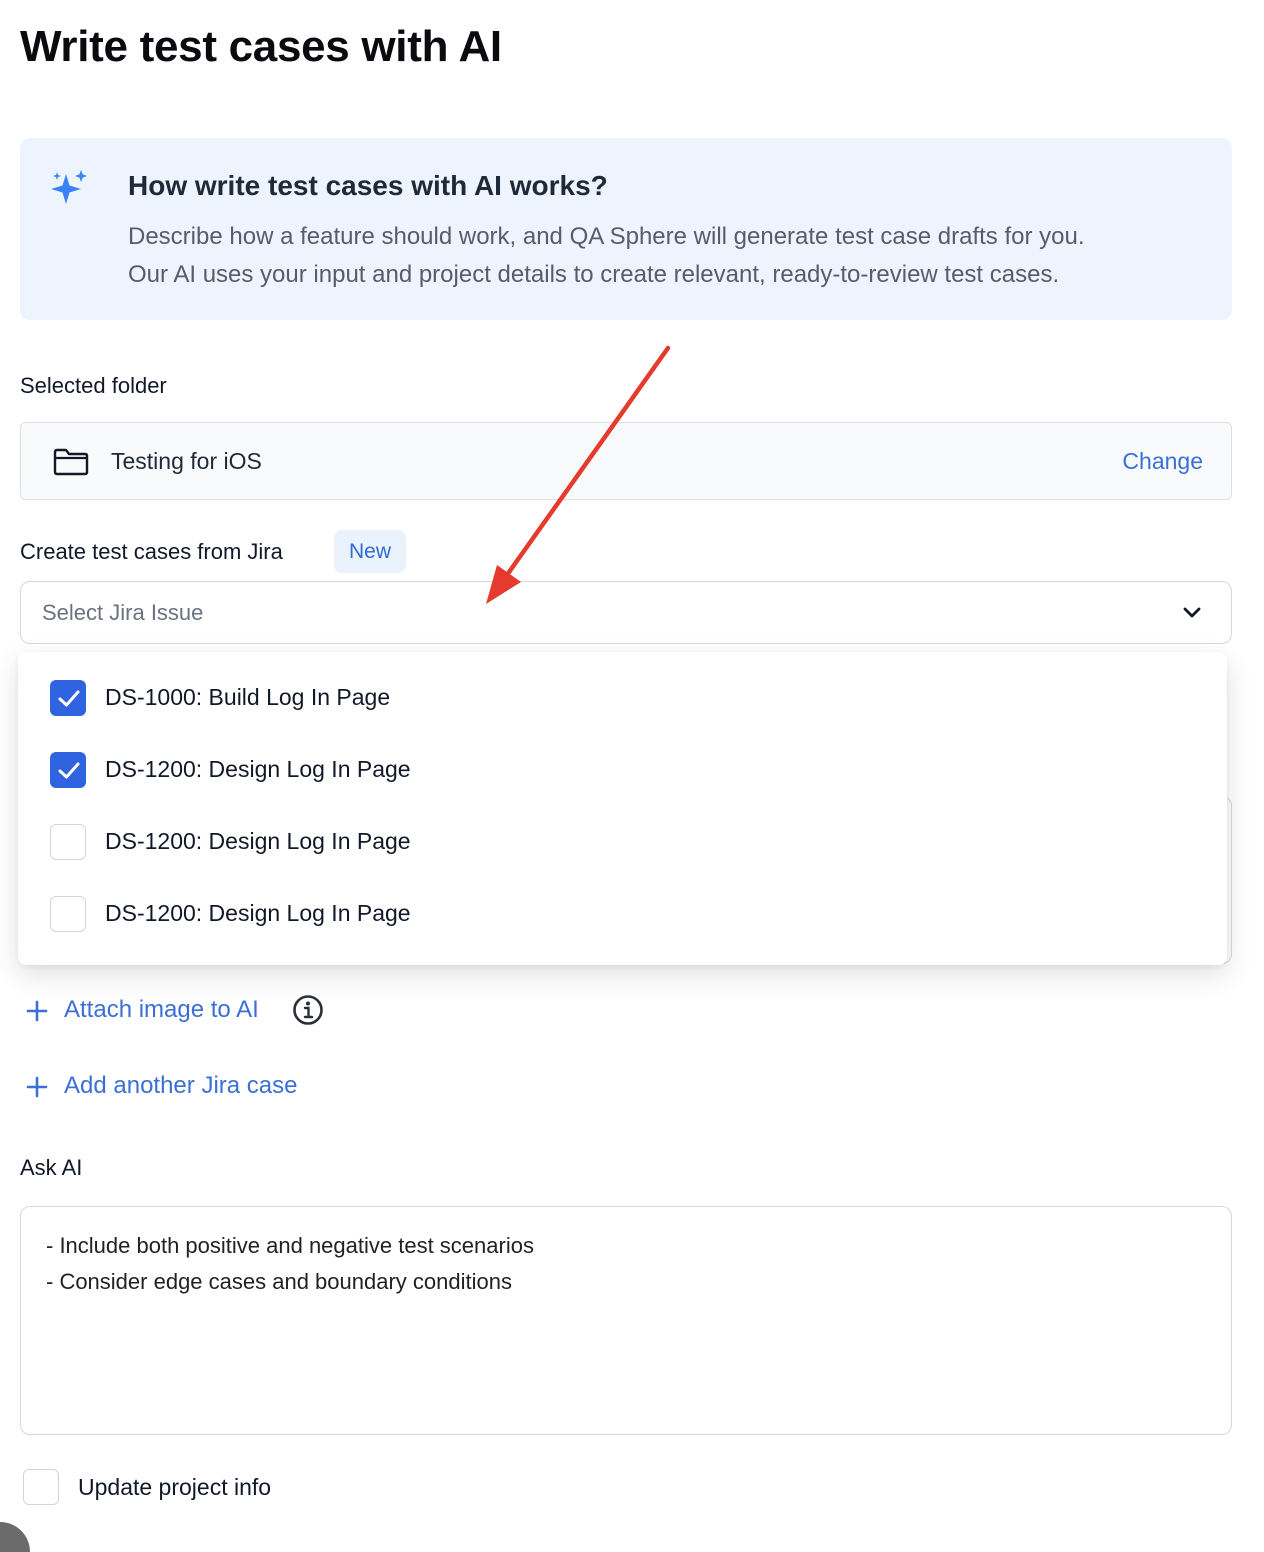  I want to click on folder-name: Testing for iOS, so click(186, 461).